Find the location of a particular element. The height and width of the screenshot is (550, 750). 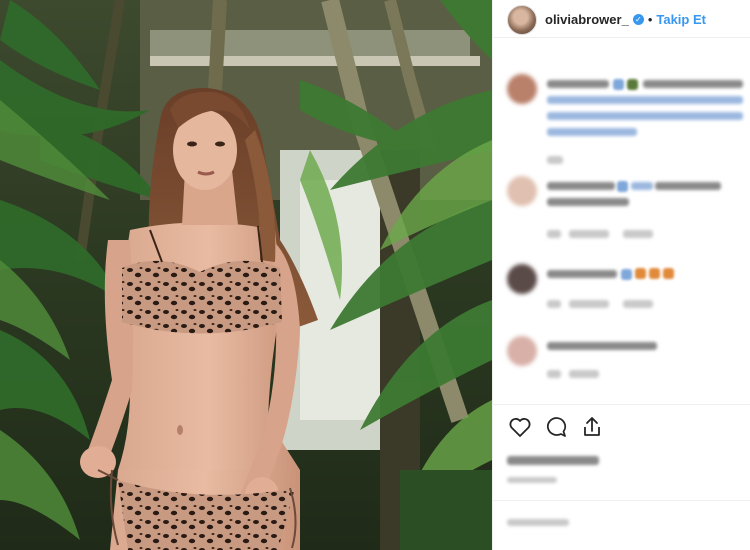

author-username: oliviabrower_ is located at coordinates (587, 19).